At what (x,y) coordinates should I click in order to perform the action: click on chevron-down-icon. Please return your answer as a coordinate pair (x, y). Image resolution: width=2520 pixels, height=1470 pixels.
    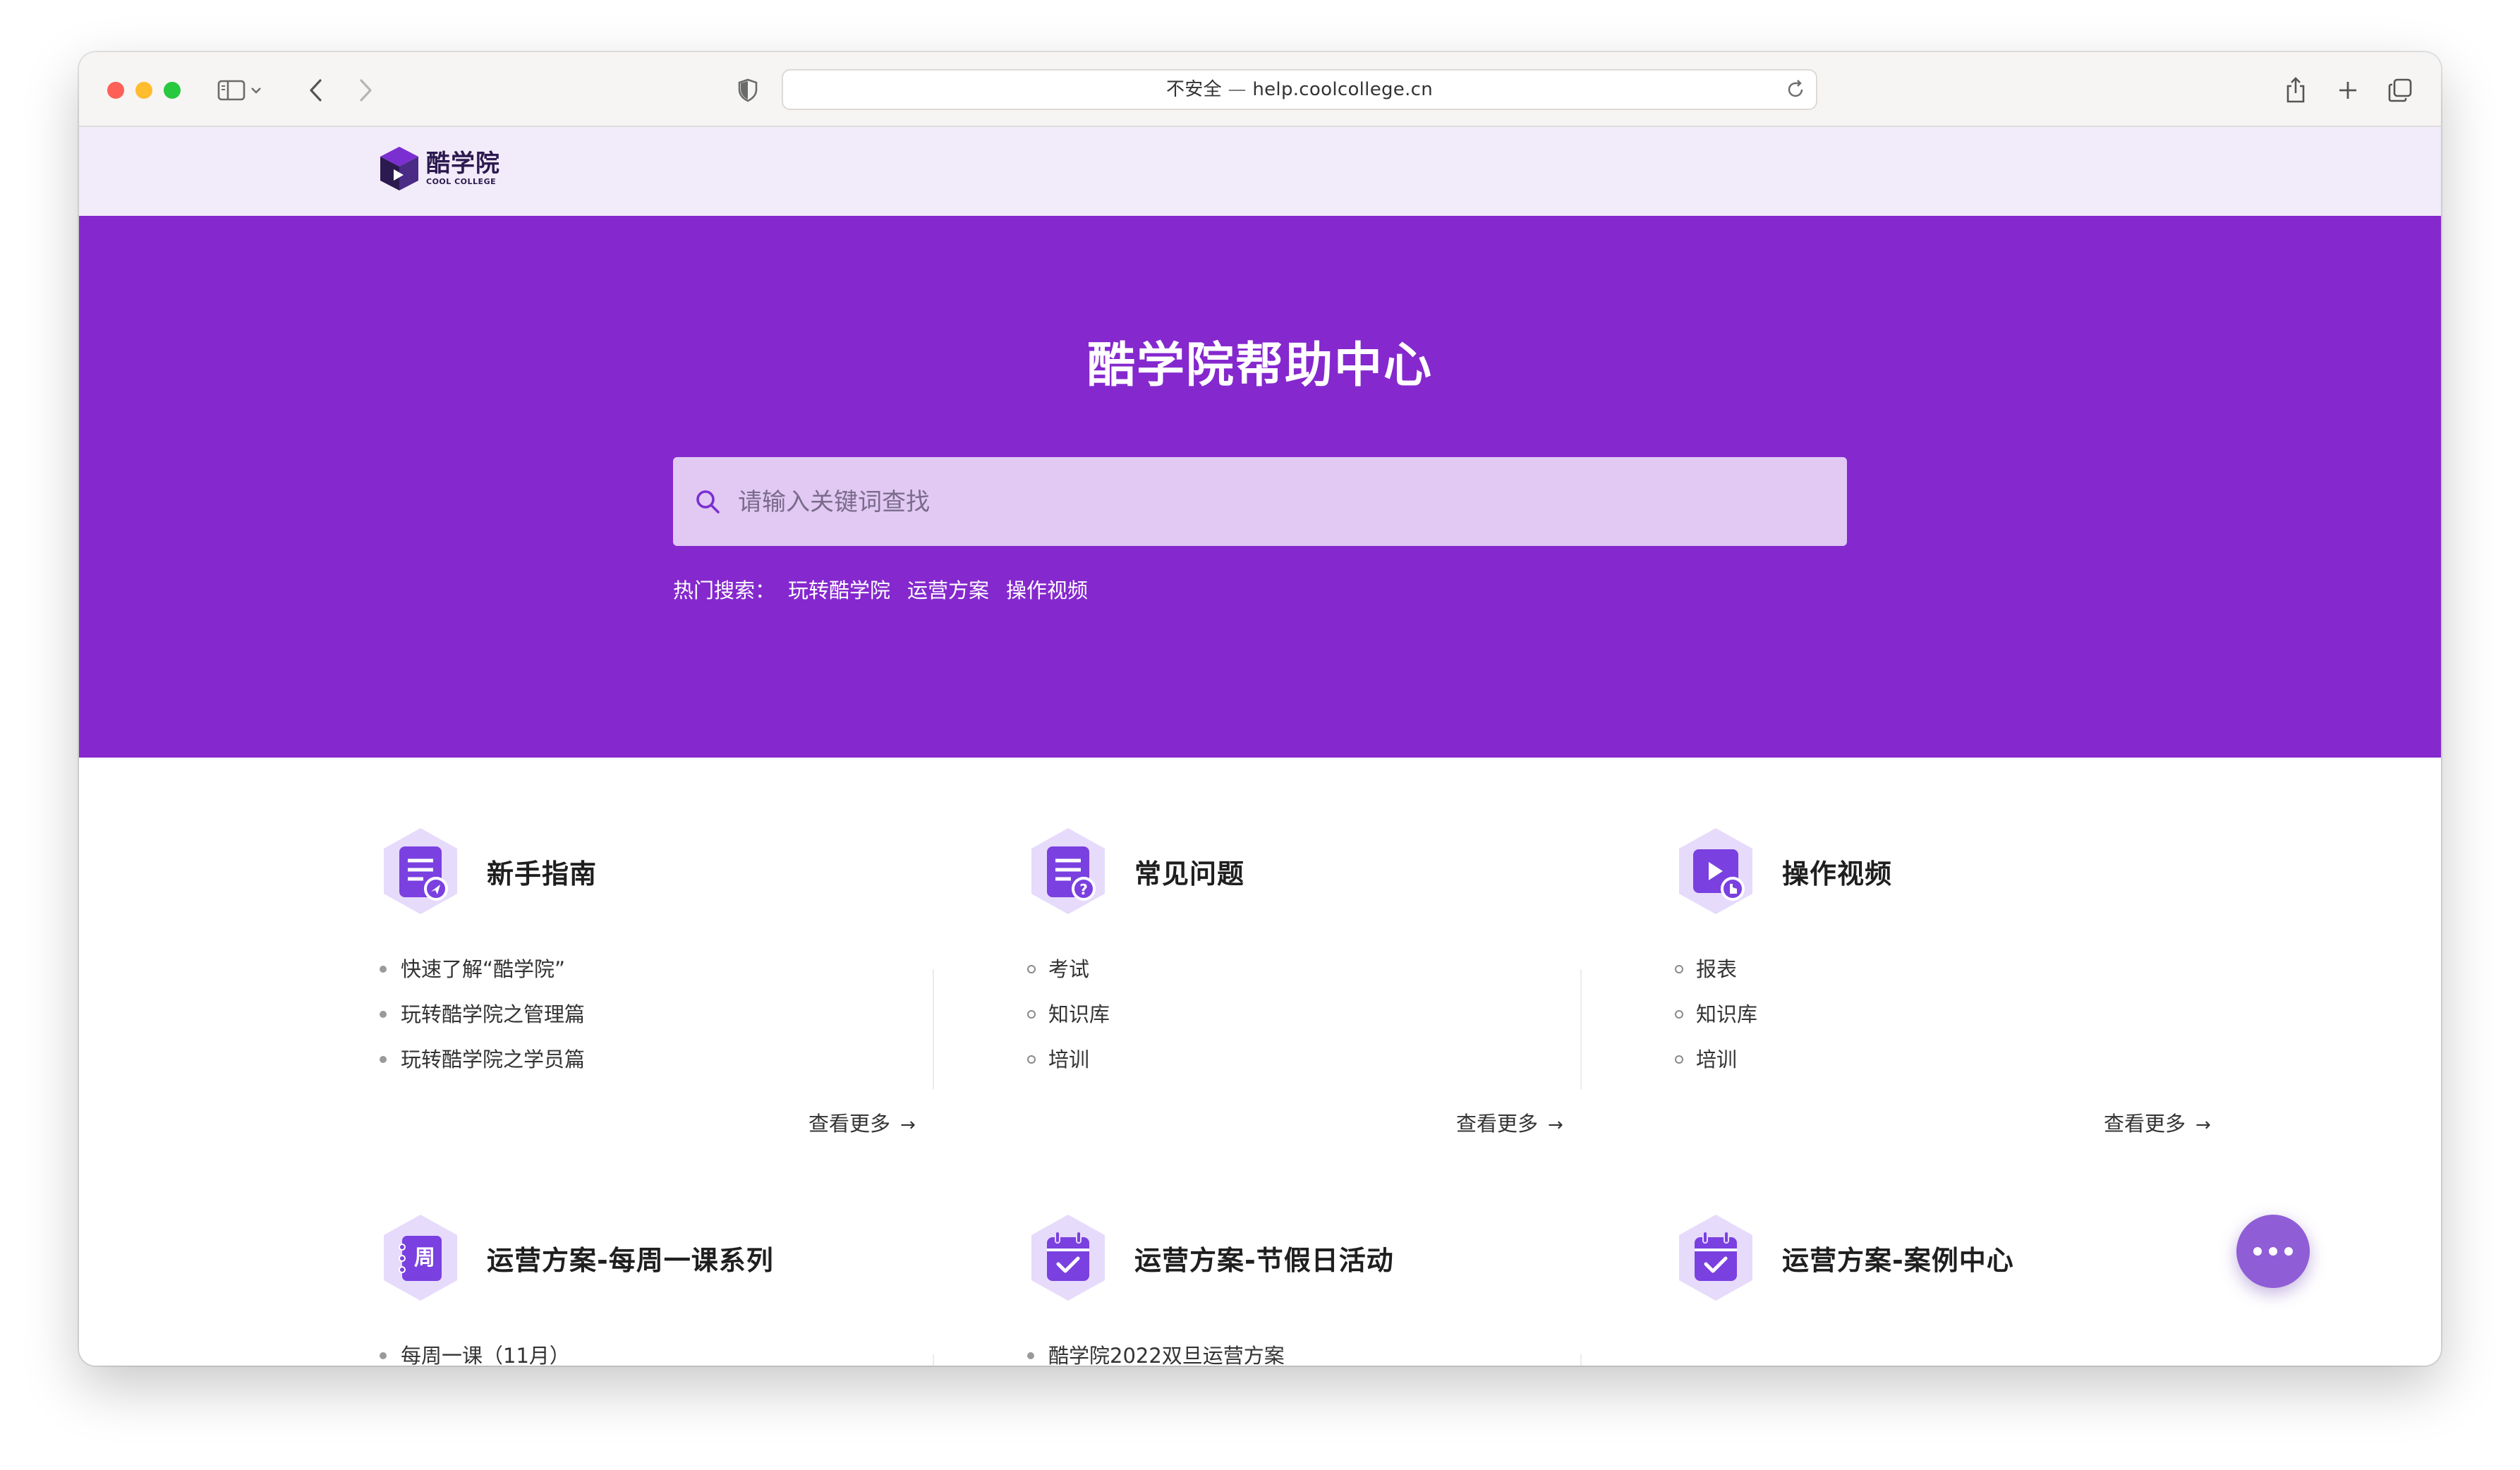
    Looking at the image, I should click on (256, 91).